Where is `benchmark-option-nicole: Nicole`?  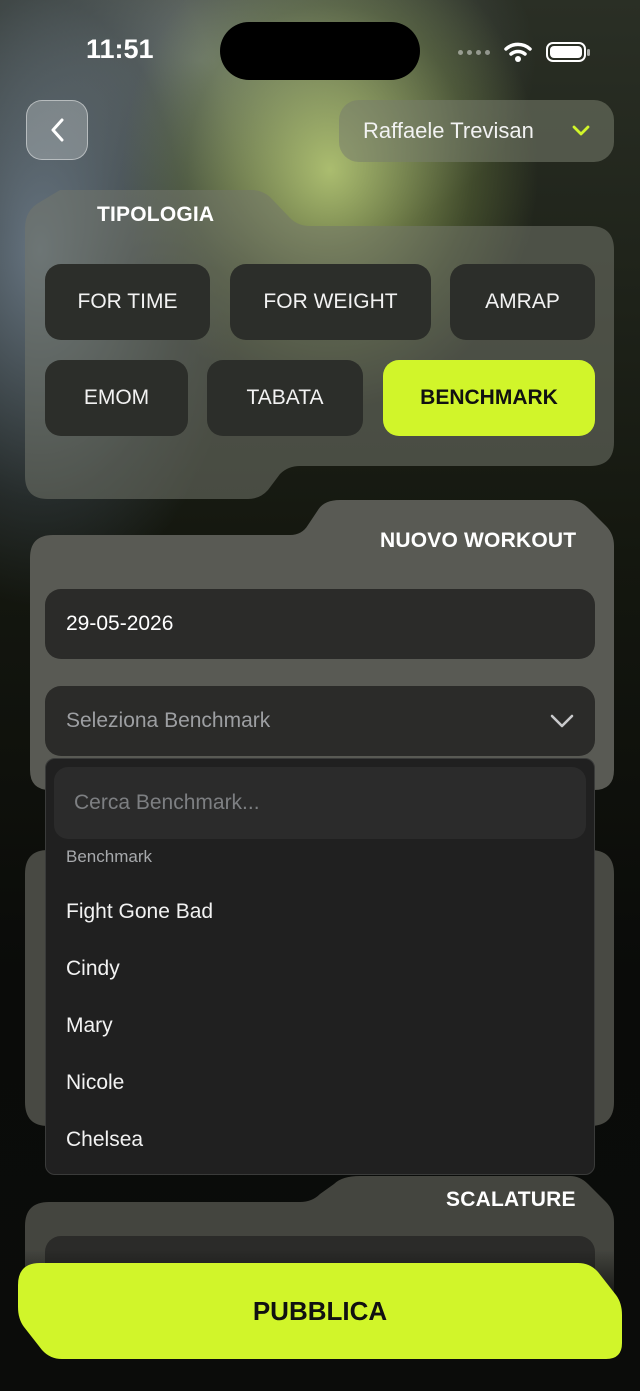
benchmark-option-nicole: Nicole is located at coordinates (95, 1083).